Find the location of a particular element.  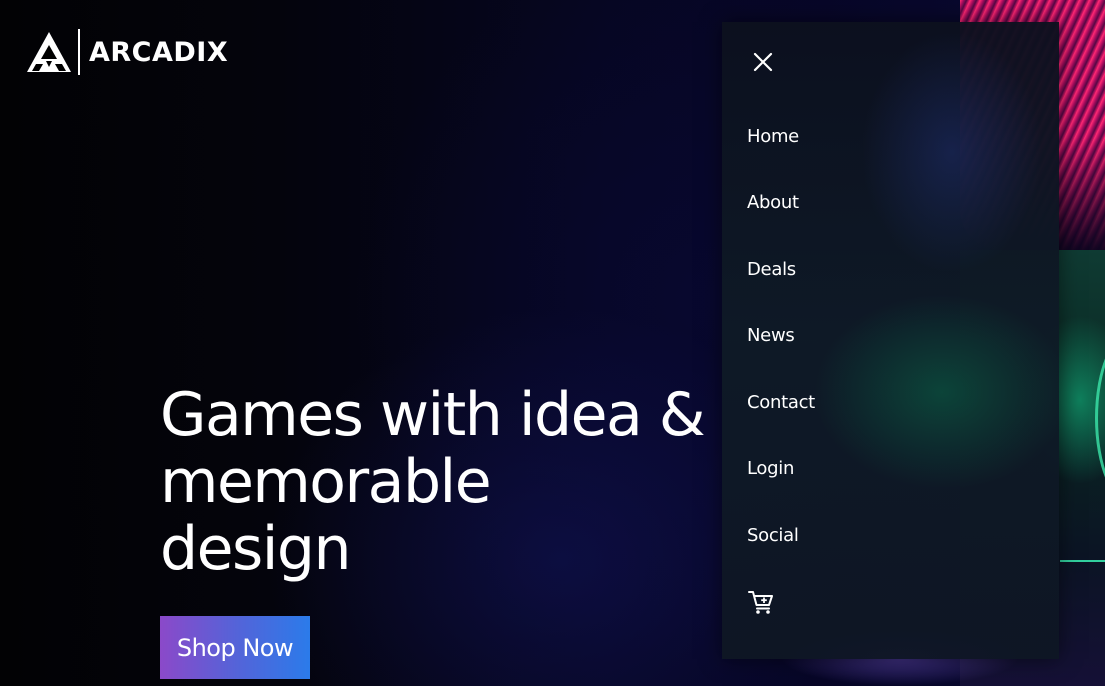

menu-item-news: News is located at coordinates (771, 335).